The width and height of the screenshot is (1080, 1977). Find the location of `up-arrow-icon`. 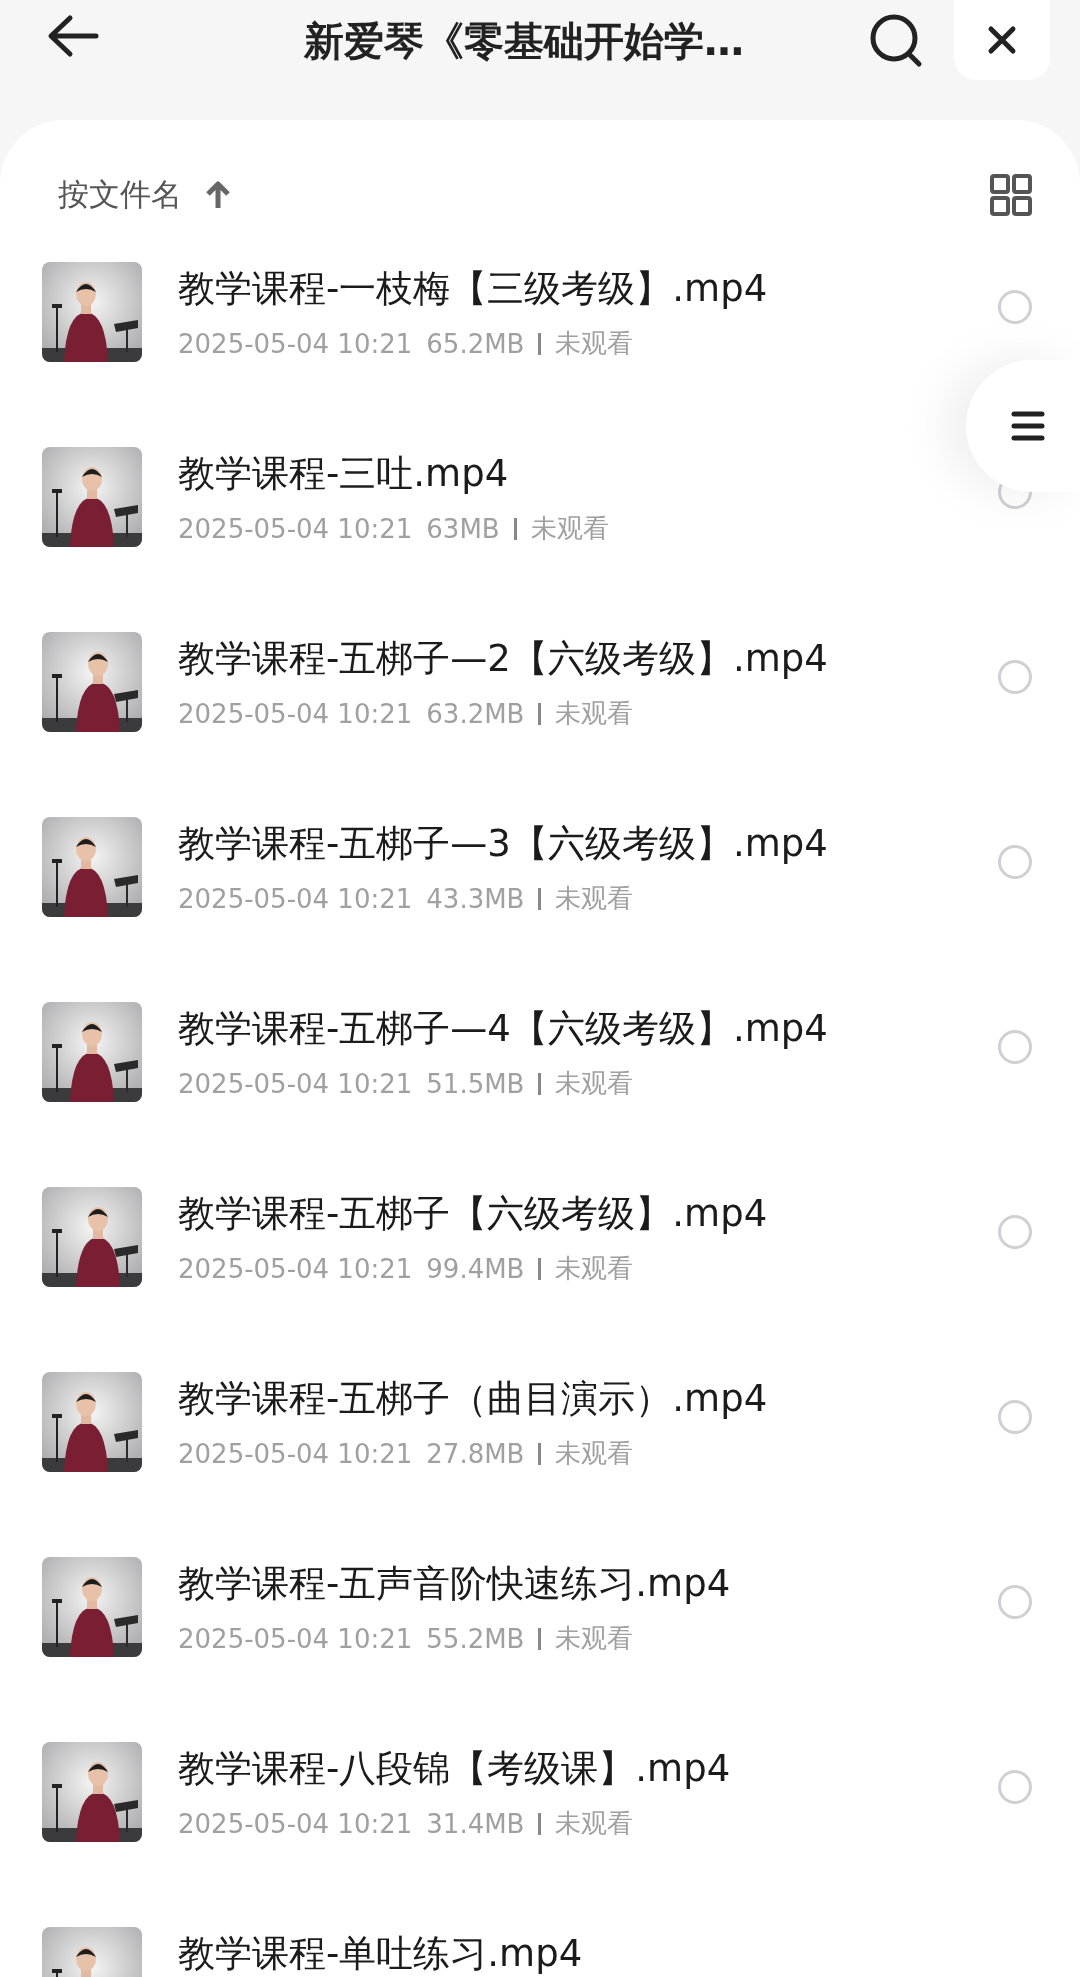

up-arrow-icon is located at coordinates (218, 195).